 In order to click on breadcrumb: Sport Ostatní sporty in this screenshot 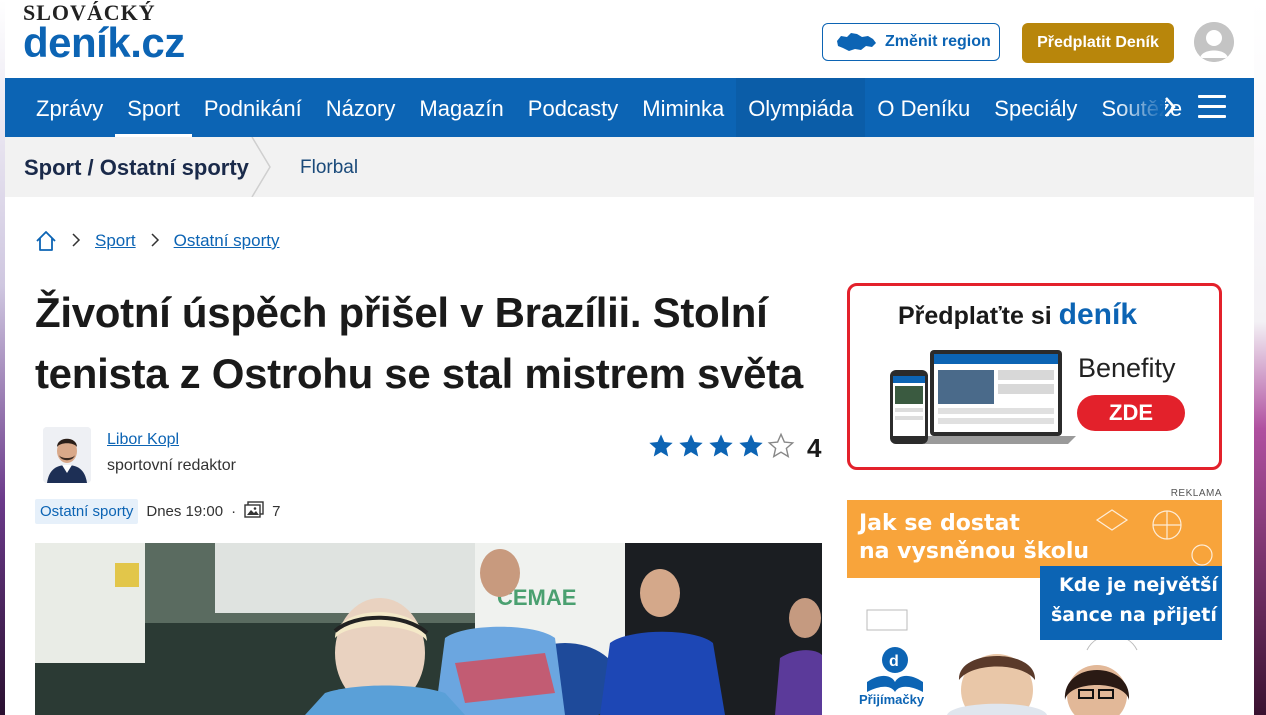, I will do `click(157, 241)`.